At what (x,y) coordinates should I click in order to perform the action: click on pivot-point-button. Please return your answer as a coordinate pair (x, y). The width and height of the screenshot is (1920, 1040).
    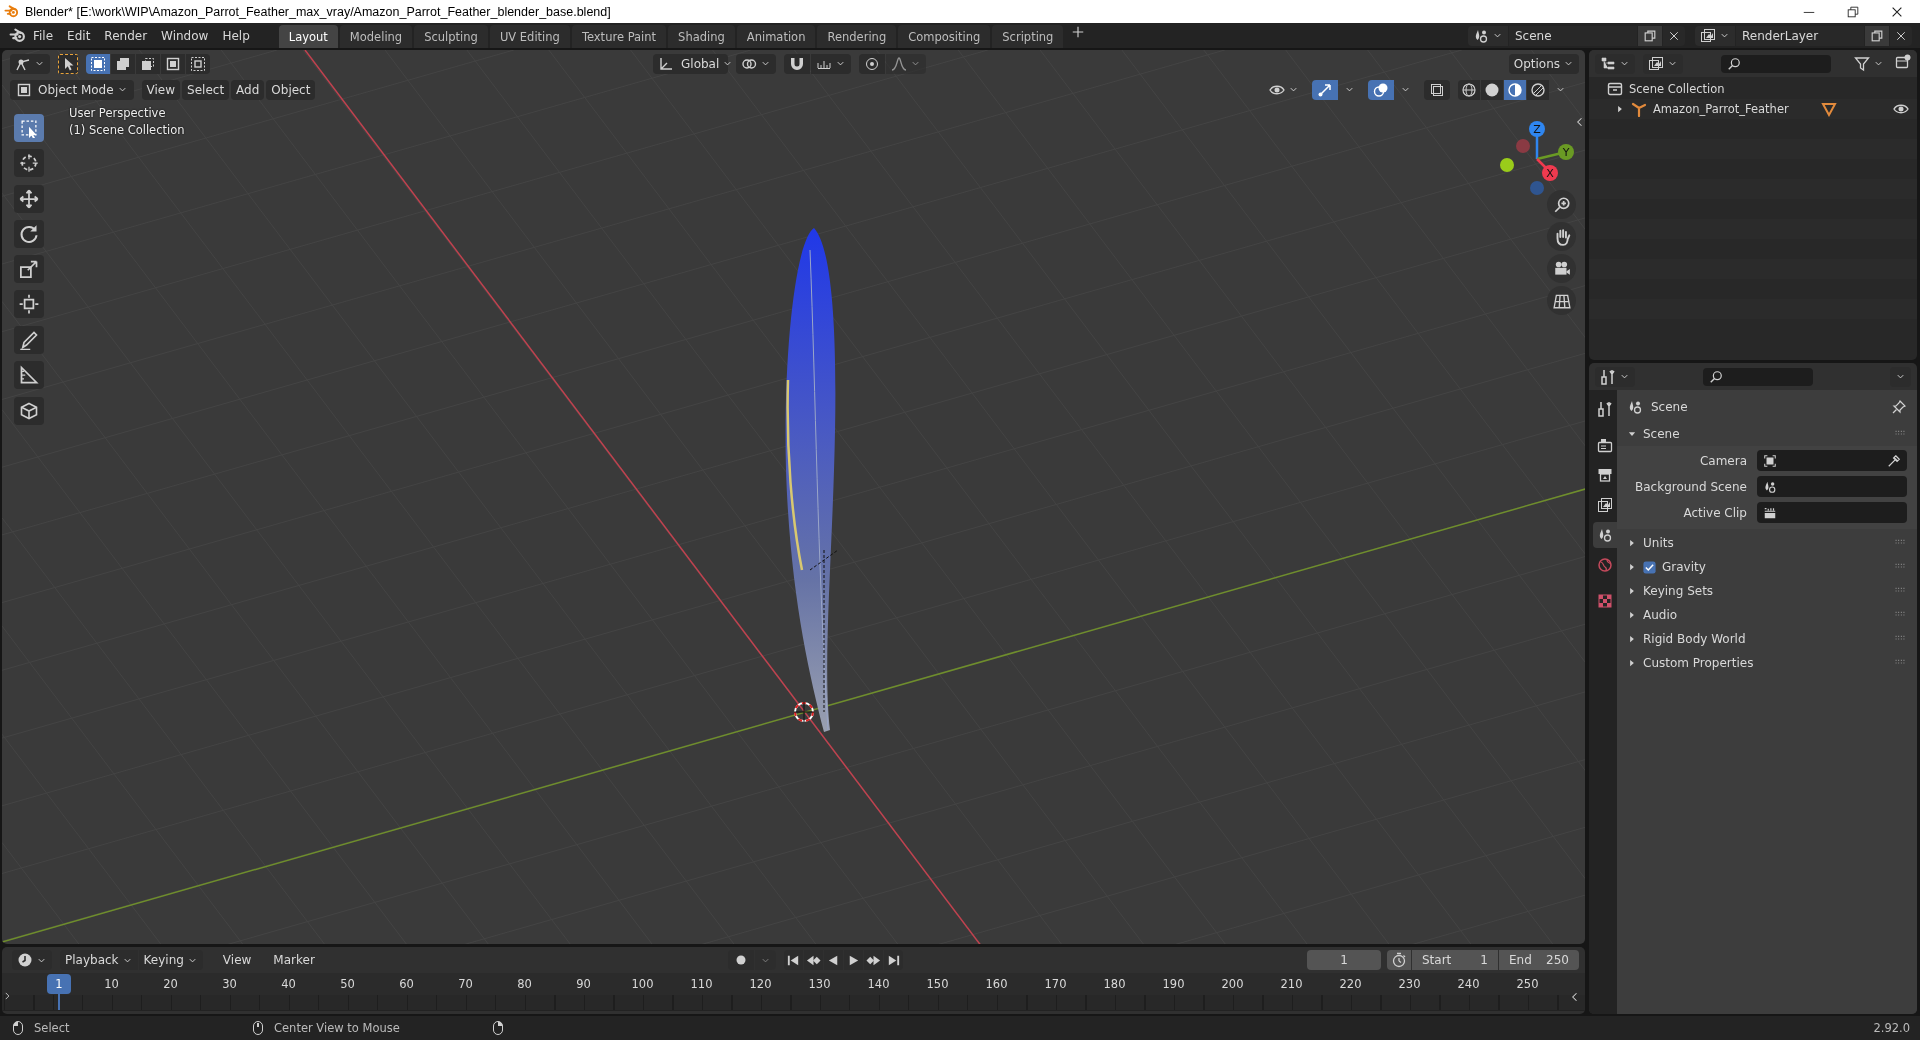
    Looking at the image, I should click on (756, 63).